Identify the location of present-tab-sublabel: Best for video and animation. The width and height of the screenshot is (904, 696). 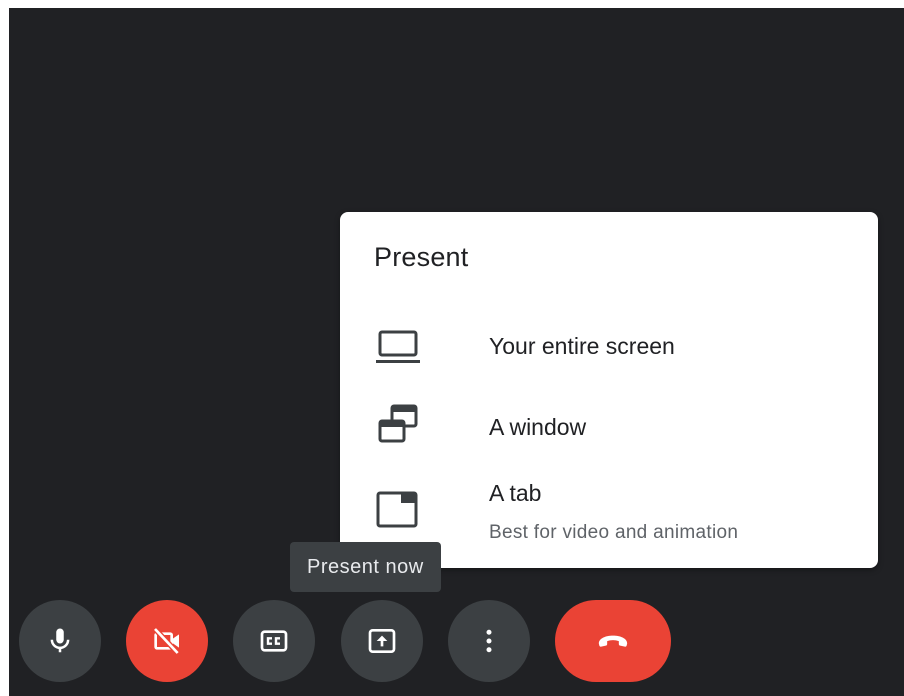
(614, 532).